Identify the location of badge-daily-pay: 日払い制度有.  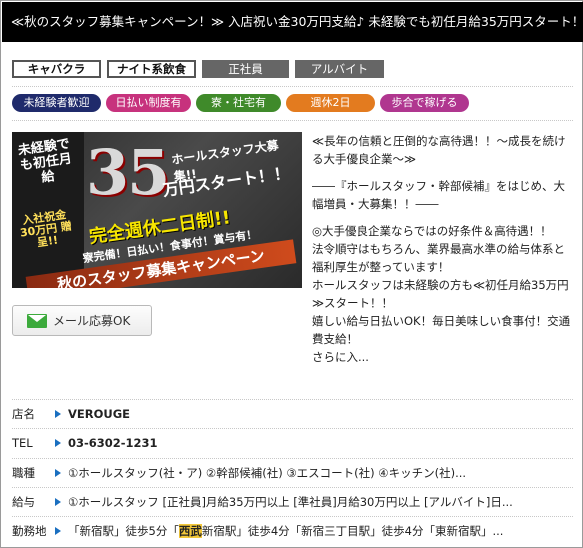
(148, 103).